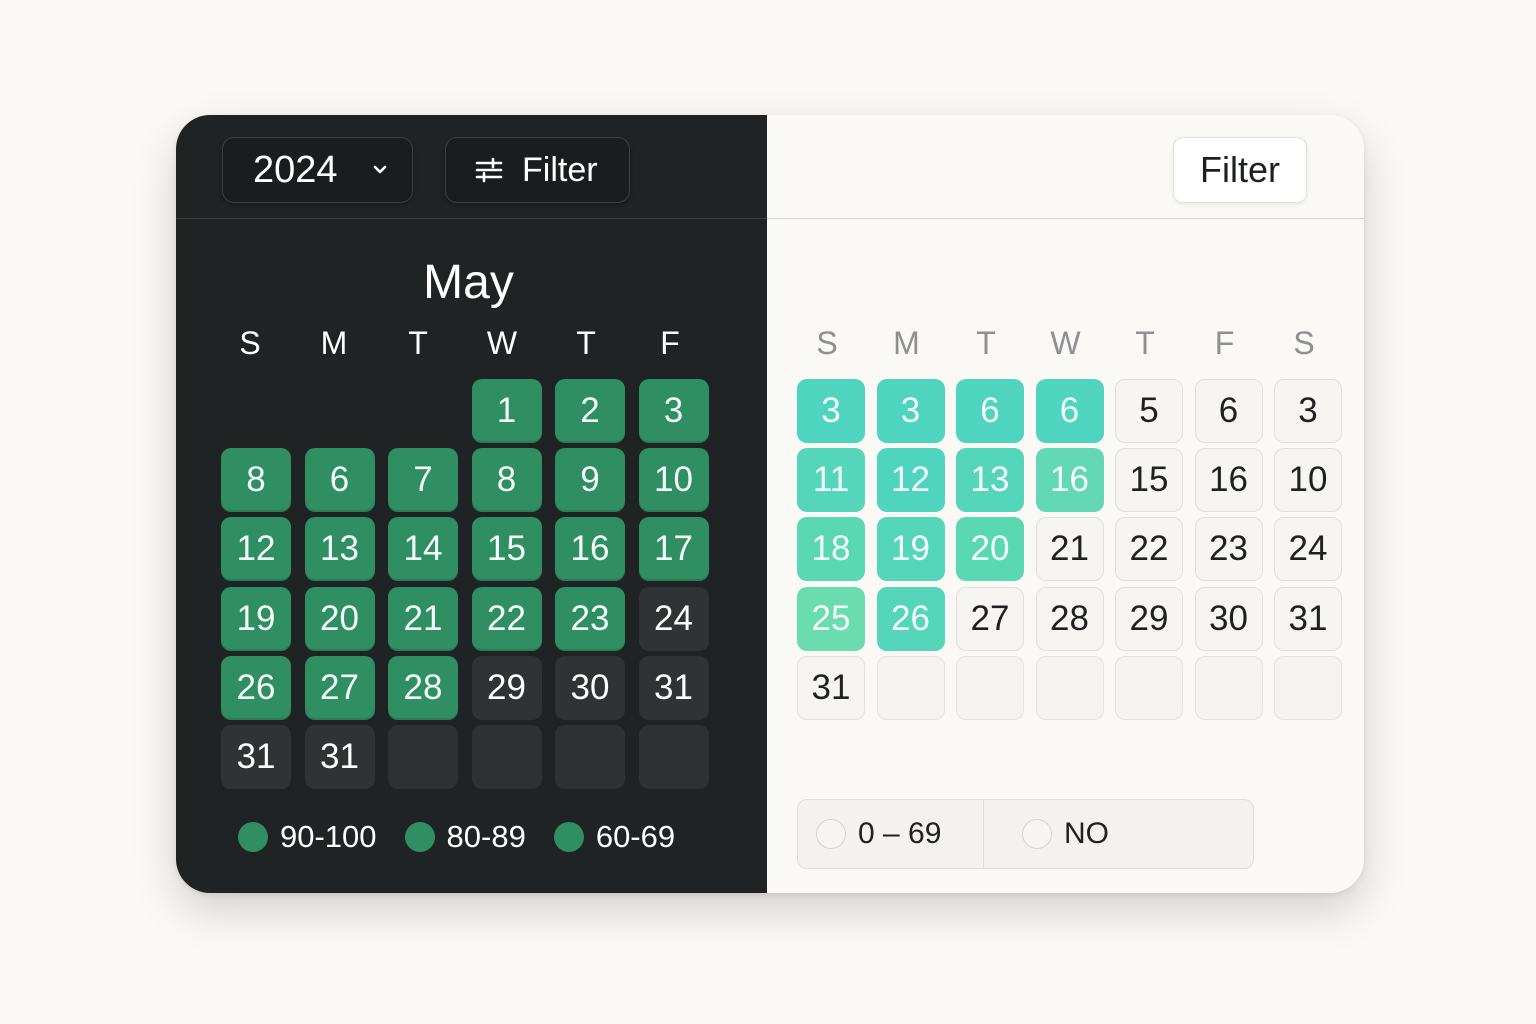  What do you see at coordinates (831, 618) in the screenshot?
I see `day-cell: 25` at bounding box center [831, 618].